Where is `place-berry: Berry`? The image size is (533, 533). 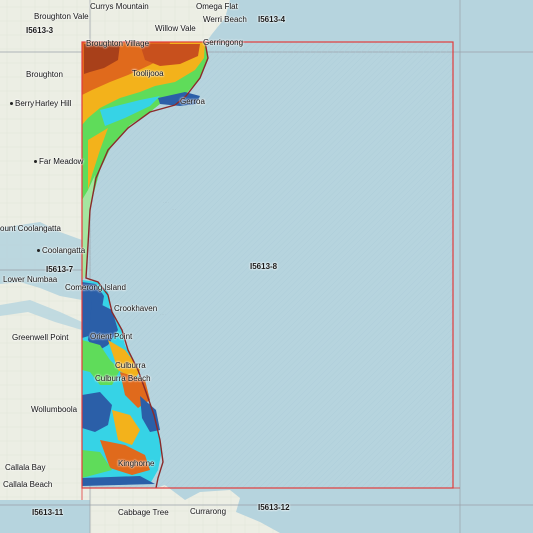
place-berry: Berry is located at coordinates (22, 104).